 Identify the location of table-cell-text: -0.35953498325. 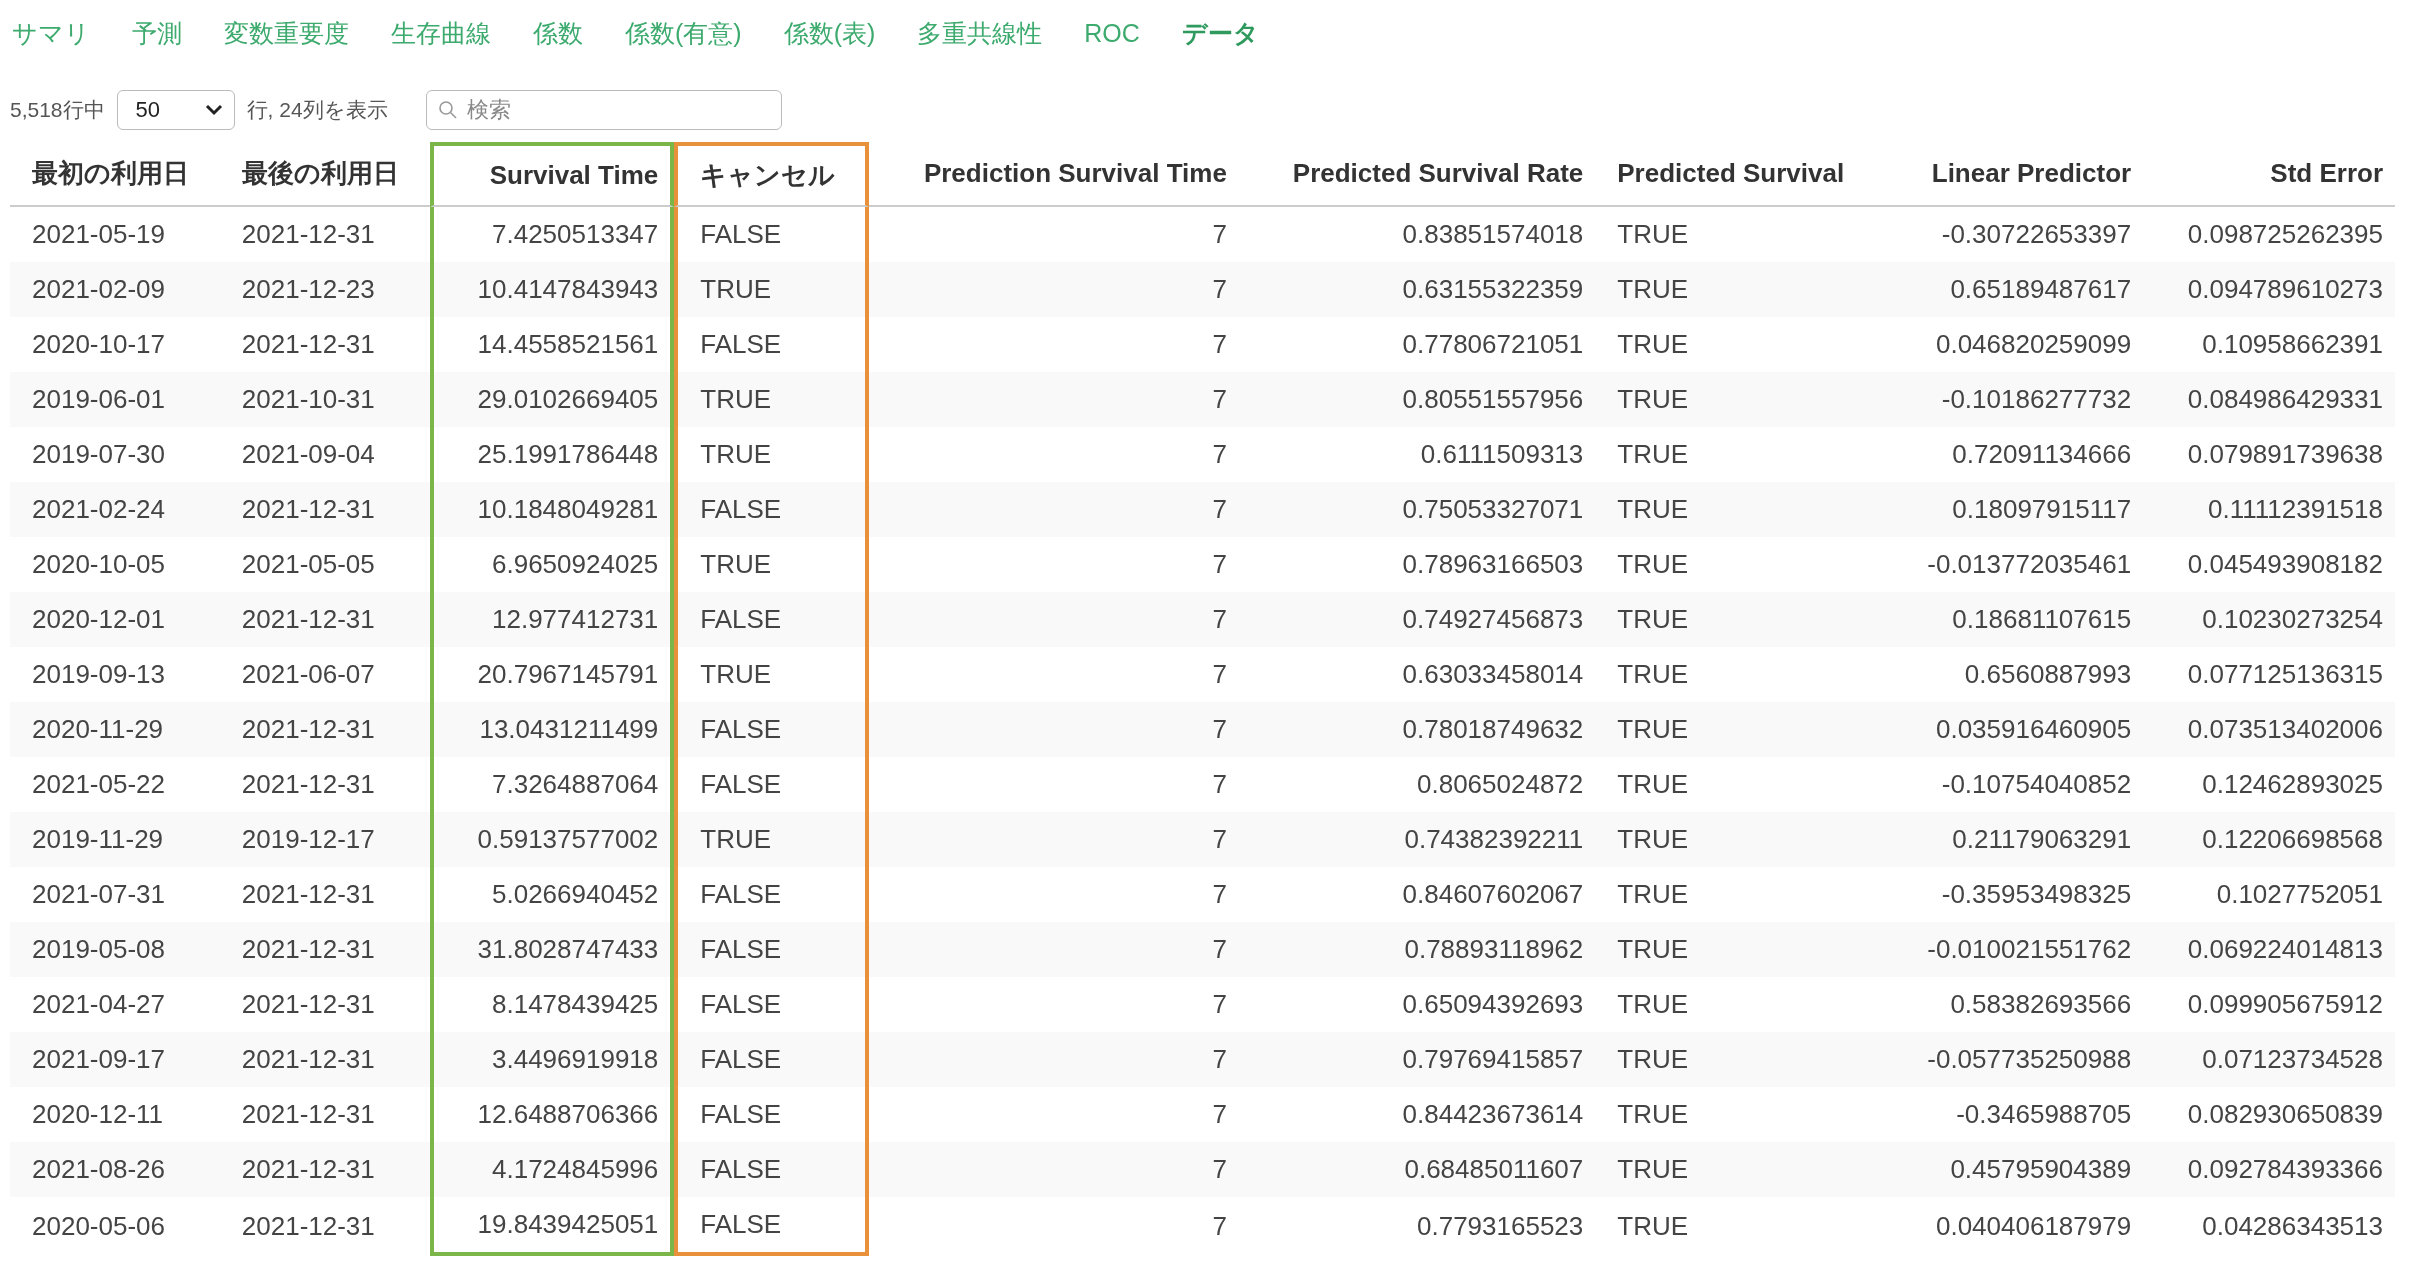
(2036, 894).